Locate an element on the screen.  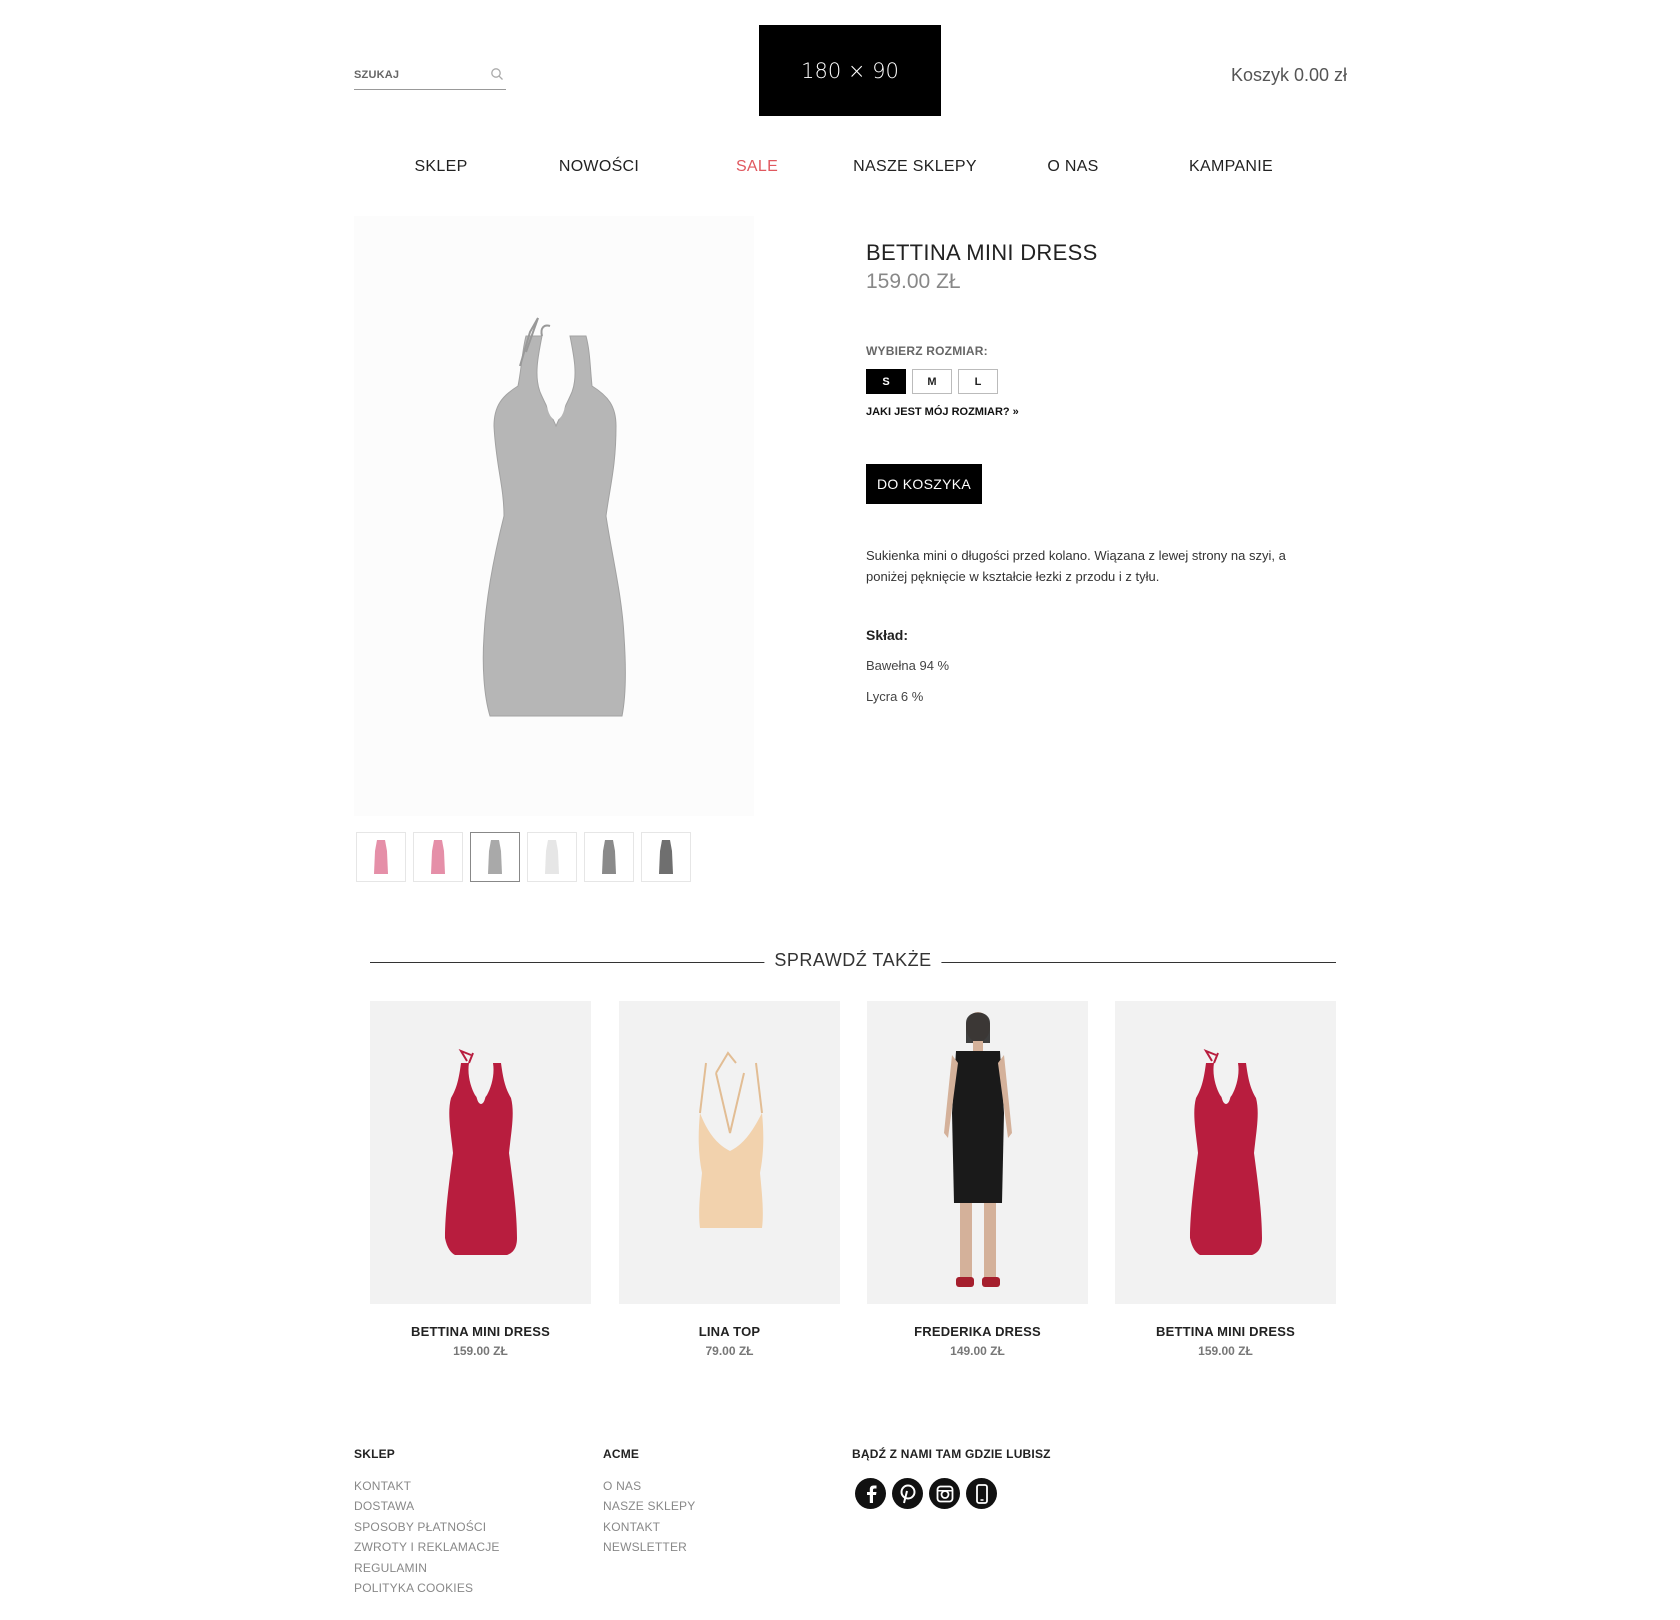
footer-link-regulamin: REGULAMIN is located at coordinates (427, 1568).